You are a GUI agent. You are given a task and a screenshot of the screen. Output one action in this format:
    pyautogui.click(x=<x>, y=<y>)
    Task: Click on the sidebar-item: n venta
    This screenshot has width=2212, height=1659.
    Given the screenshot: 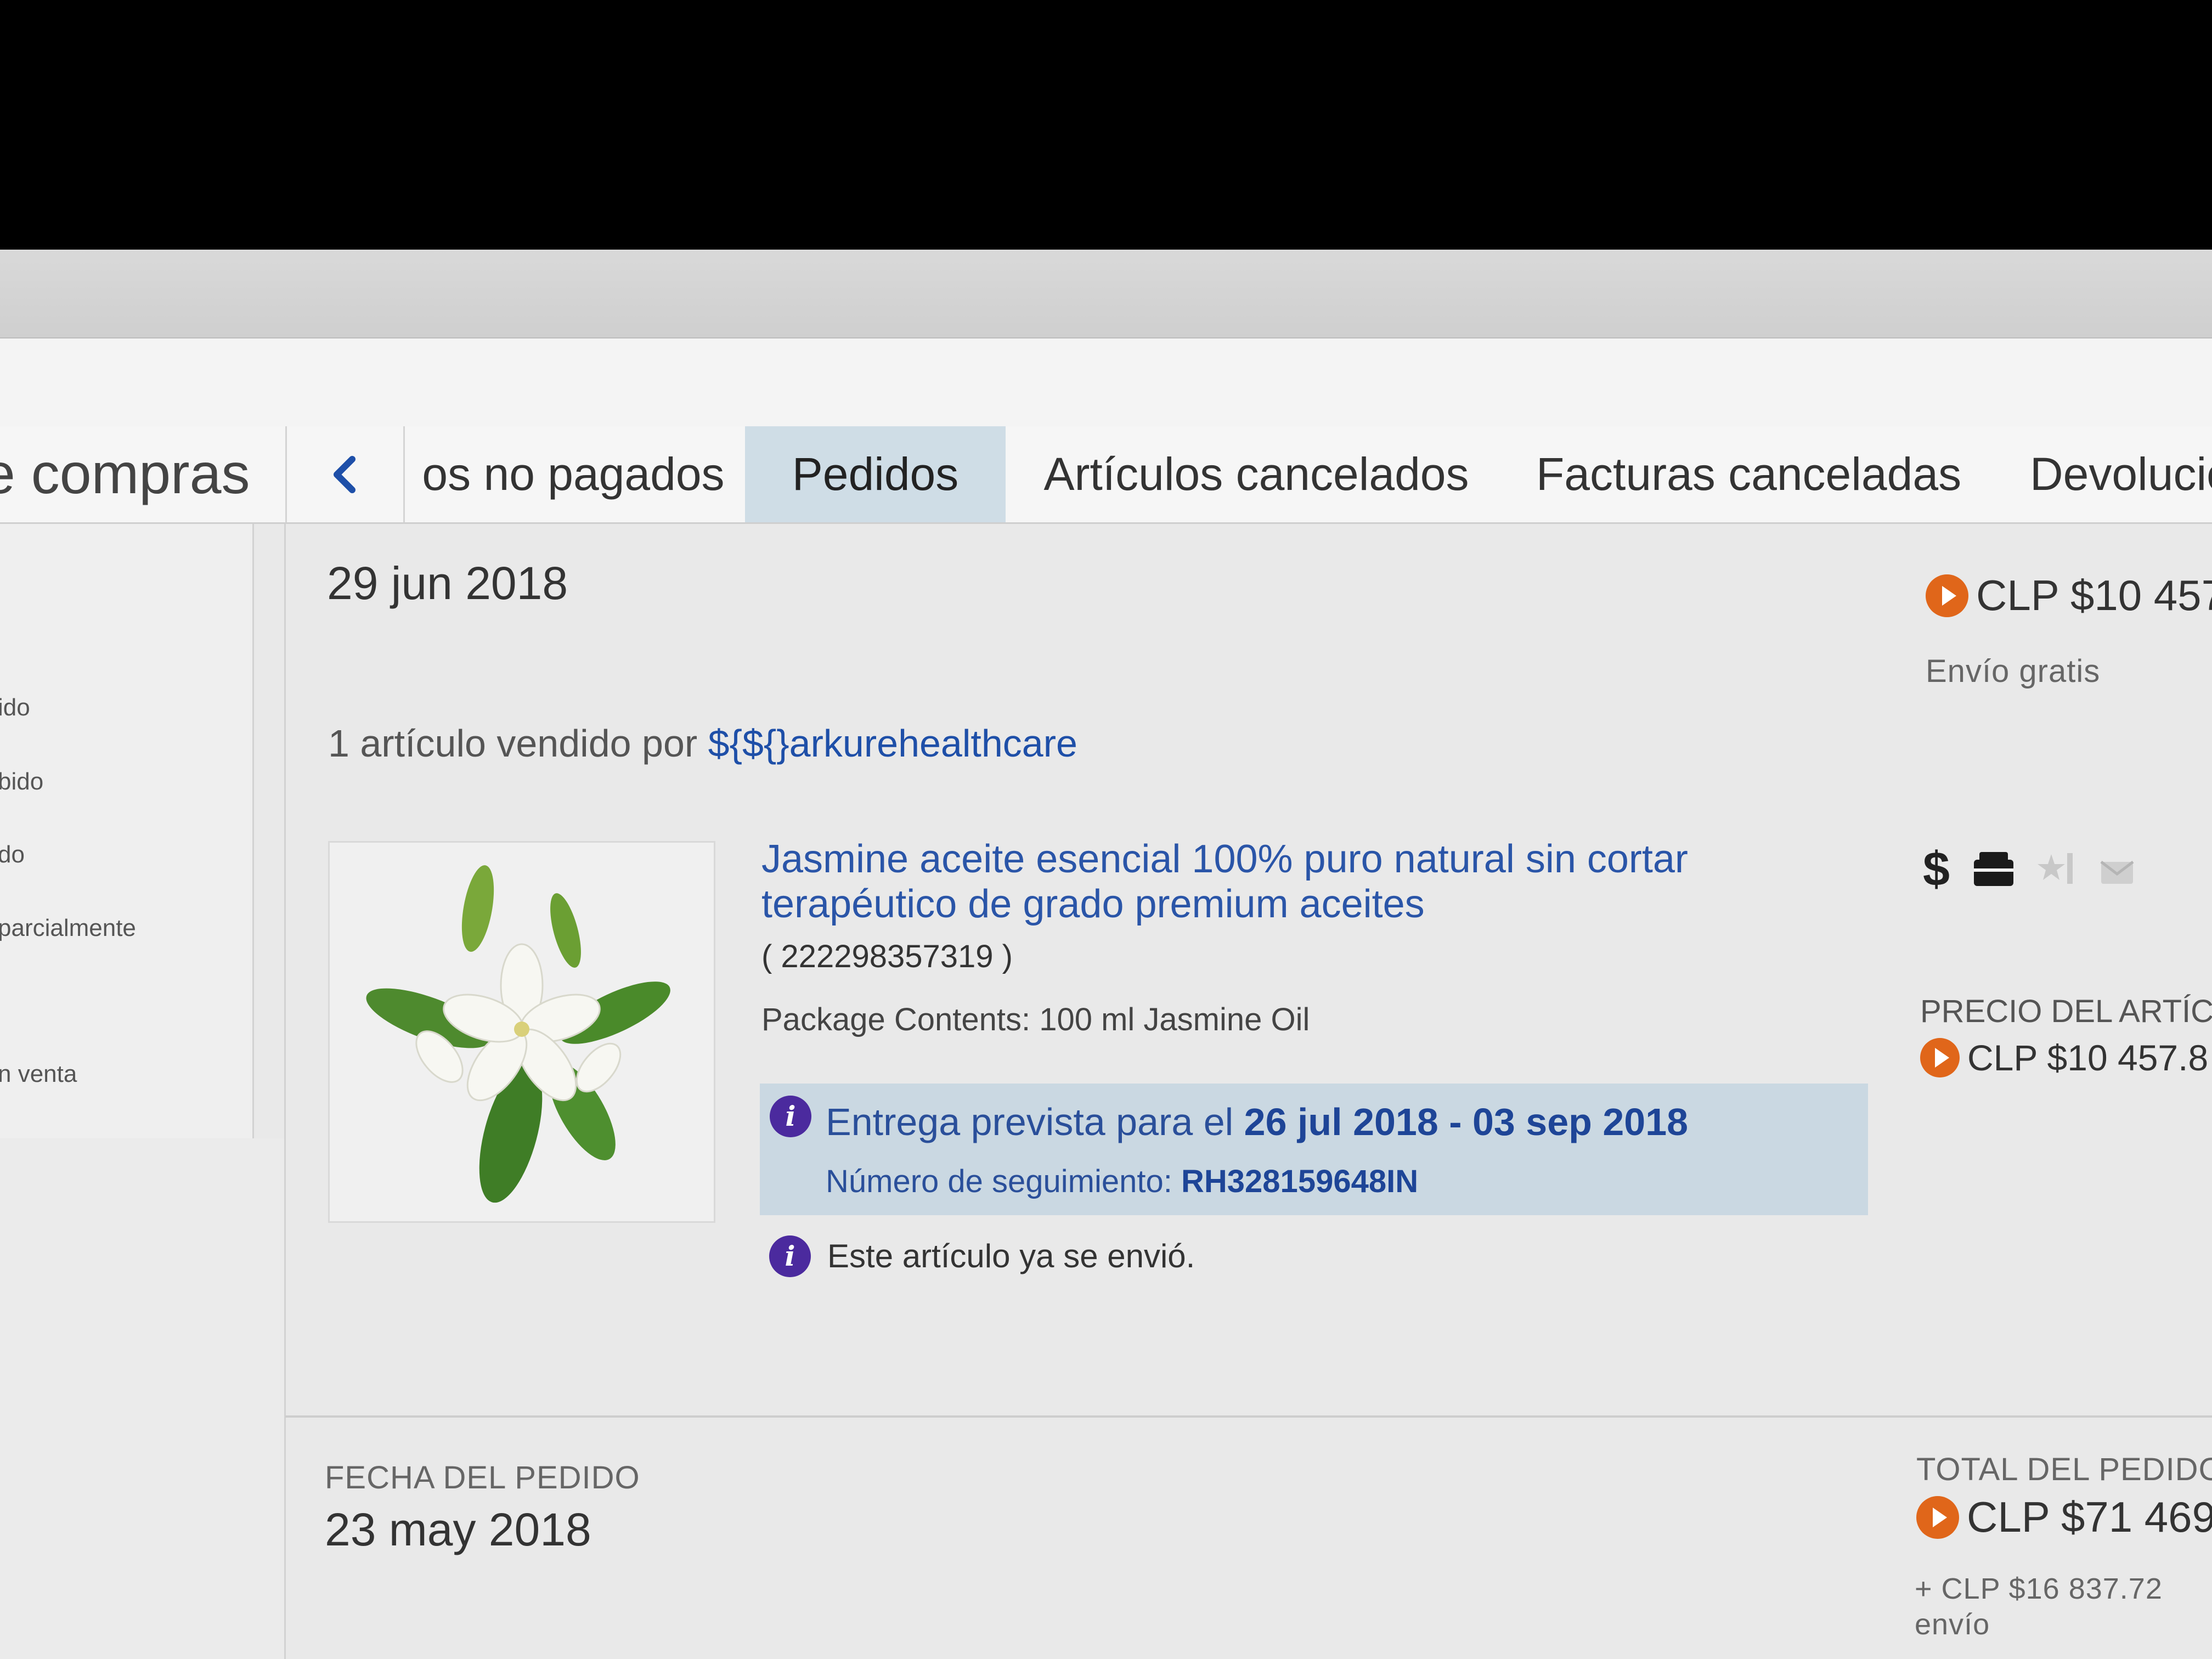 What is the action you would take?
    pyautogui.click(x=39, y=1074)
    